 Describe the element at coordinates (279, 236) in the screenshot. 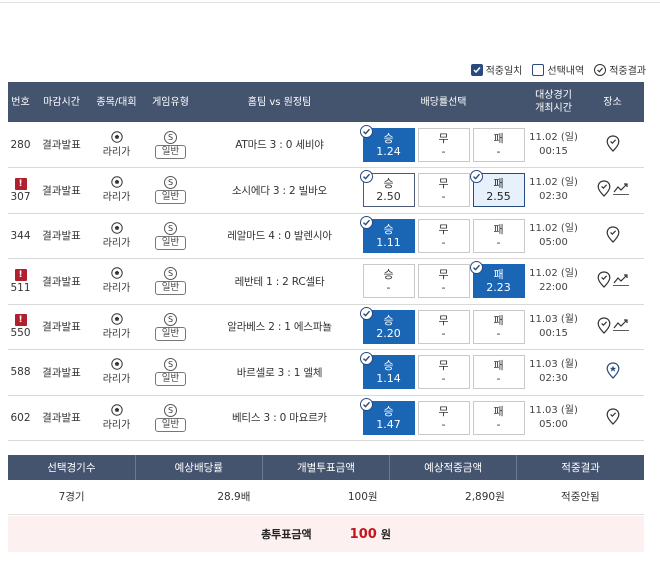

I see `row-match: 레알마드 4 : 0 발렌시아` at that location.